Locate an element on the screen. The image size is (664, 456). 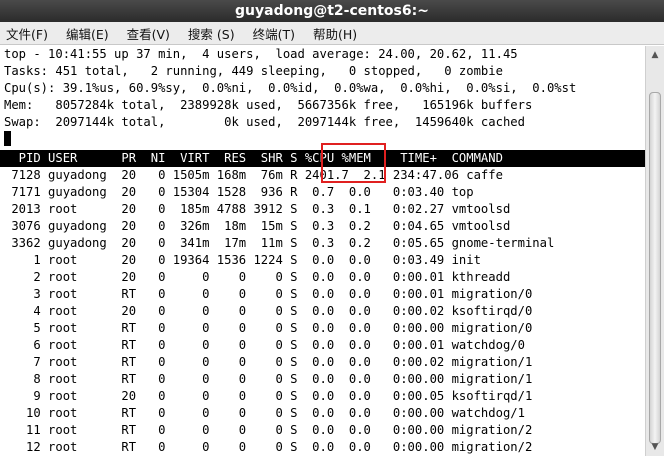
terminal-cursor-line is located at coordinates (7, 139).